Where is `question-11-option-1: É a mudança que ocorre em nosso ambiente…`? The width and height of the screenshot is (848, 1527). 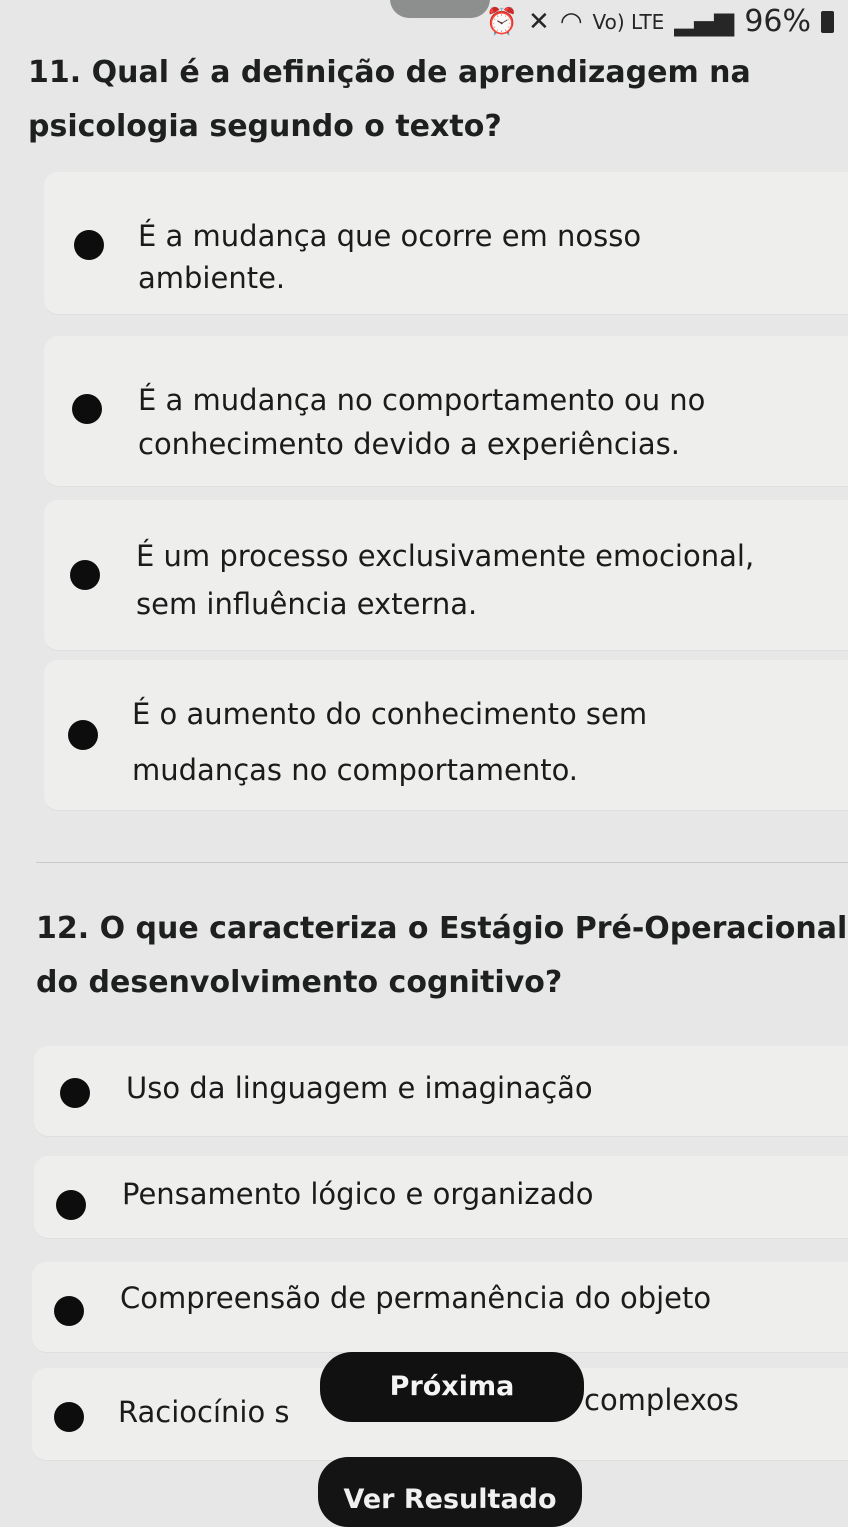 question-11-option-1: É a mudança que ocorre em nosso ambiente… is located at coordinates (446, 243).